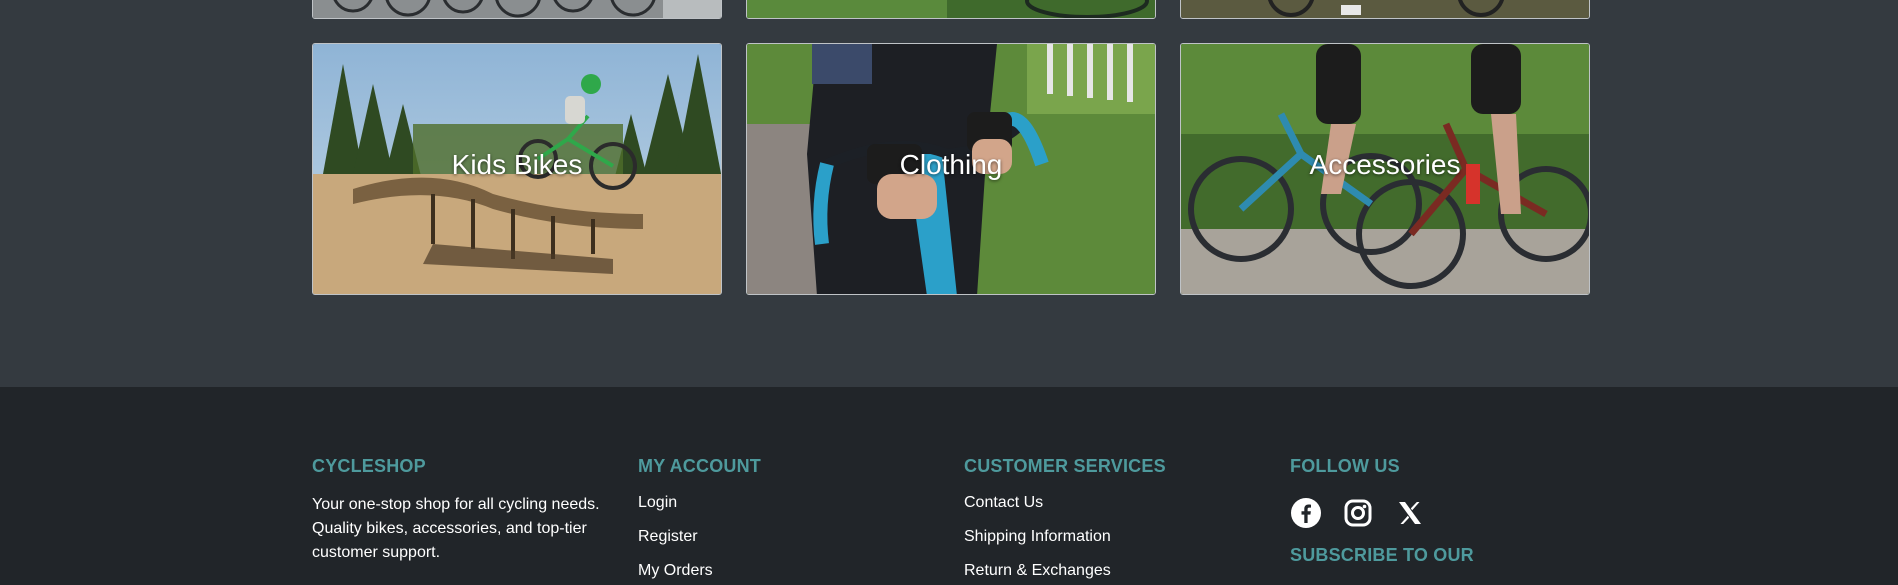  I want to click on footer-brand-title: CYCLESHOP, so click(369, 466).